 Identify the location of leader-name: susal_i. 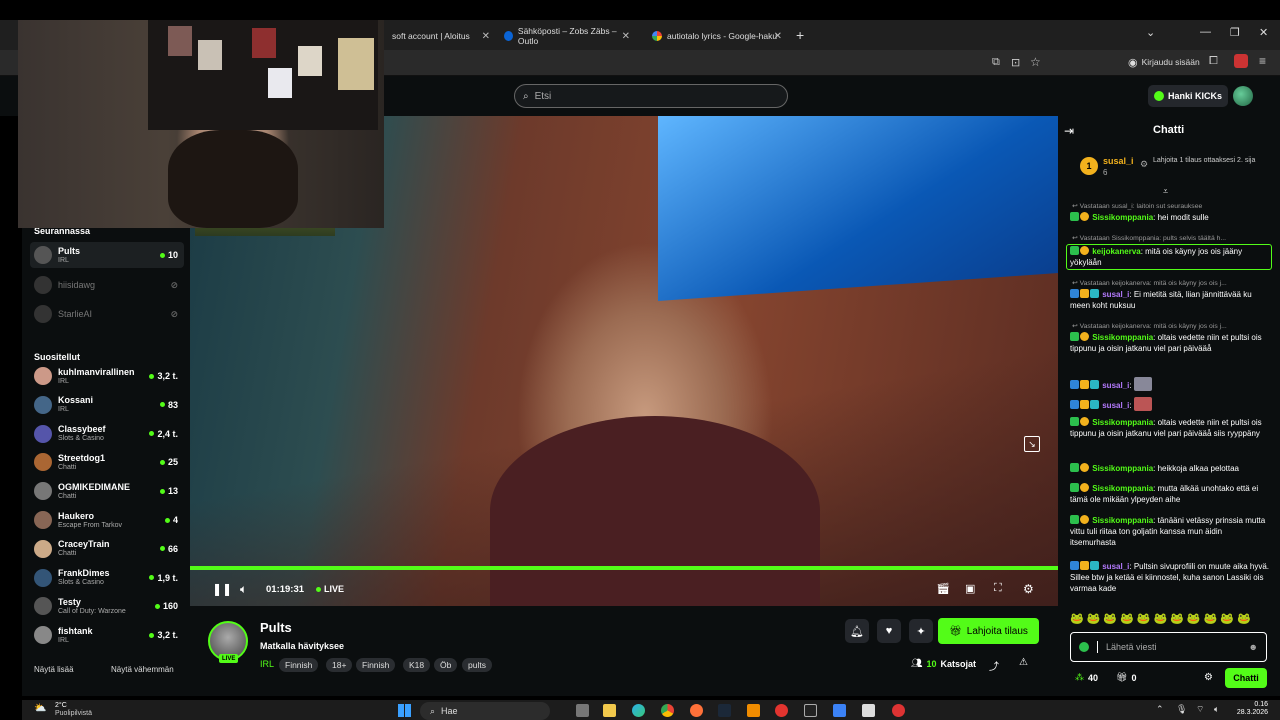
(1118, 161).